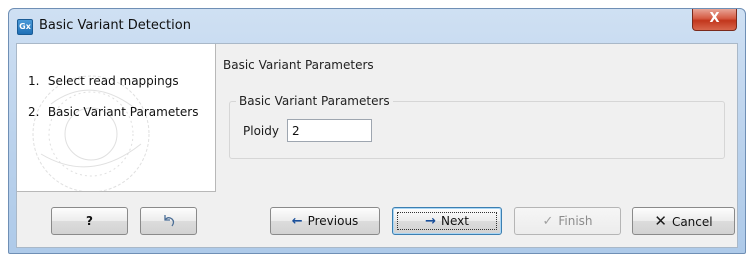  I want to click on reset-icon, so click(168, 221).